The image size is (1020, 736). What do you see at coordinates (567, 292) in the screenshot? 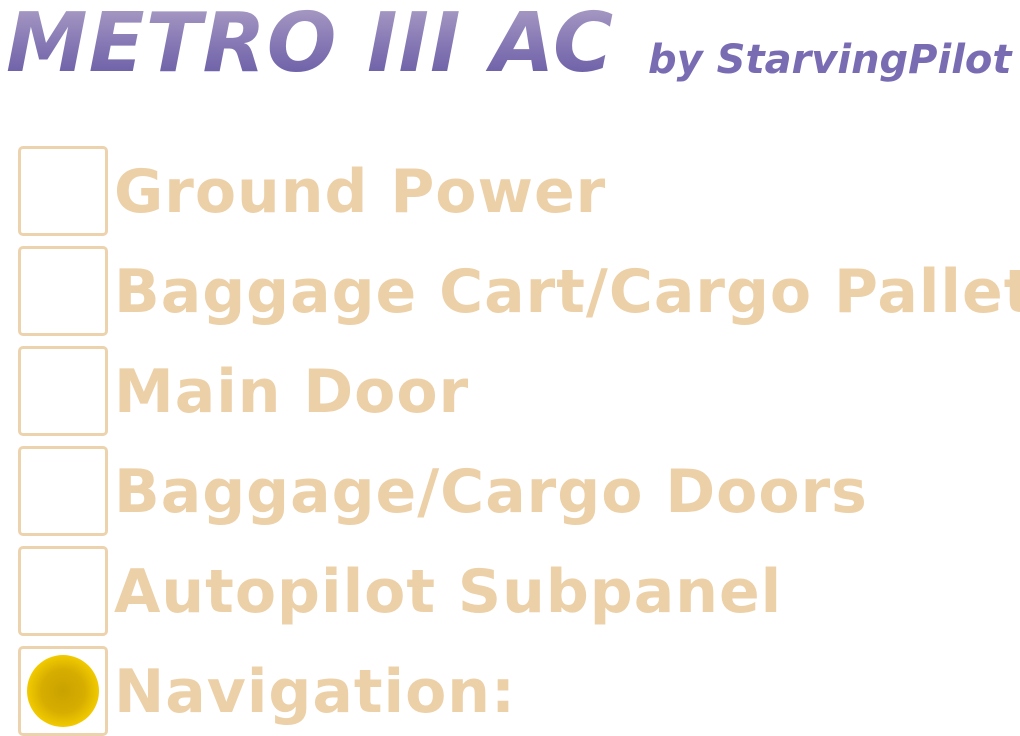
I see `option-label: Baggage Cart/Cargo Pallet` at bounding box center [567, 292].